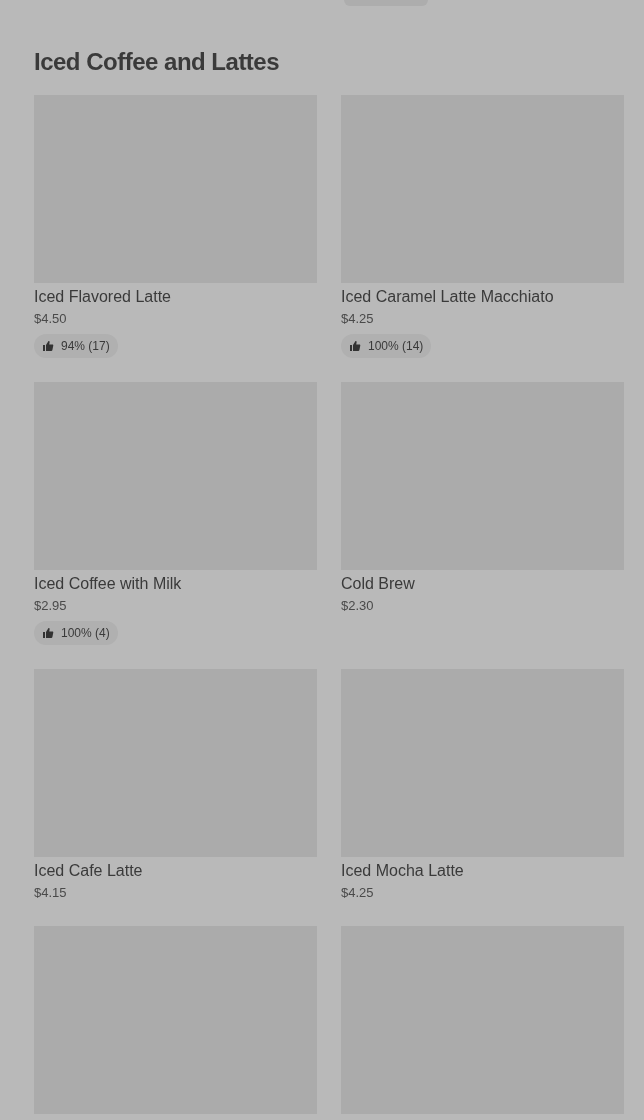 Image resolution: width=644 pixels, height=1120 pixels. Describe the element at coordinates (448, 297) in the screenshot. I see `item-name: Iced Caramel Latte Macchiato` at that location.